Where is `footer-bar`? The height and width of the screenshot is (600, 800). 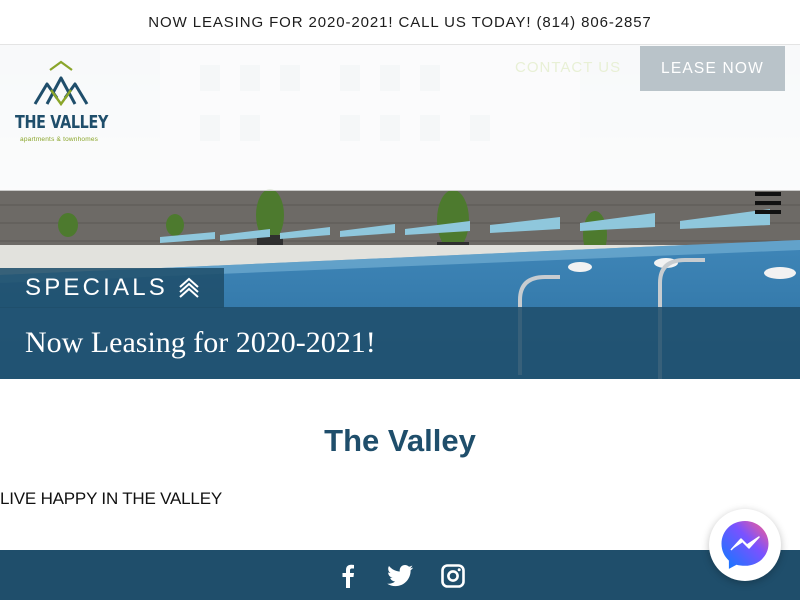 footer-bar is located at coordinates (400, 575).